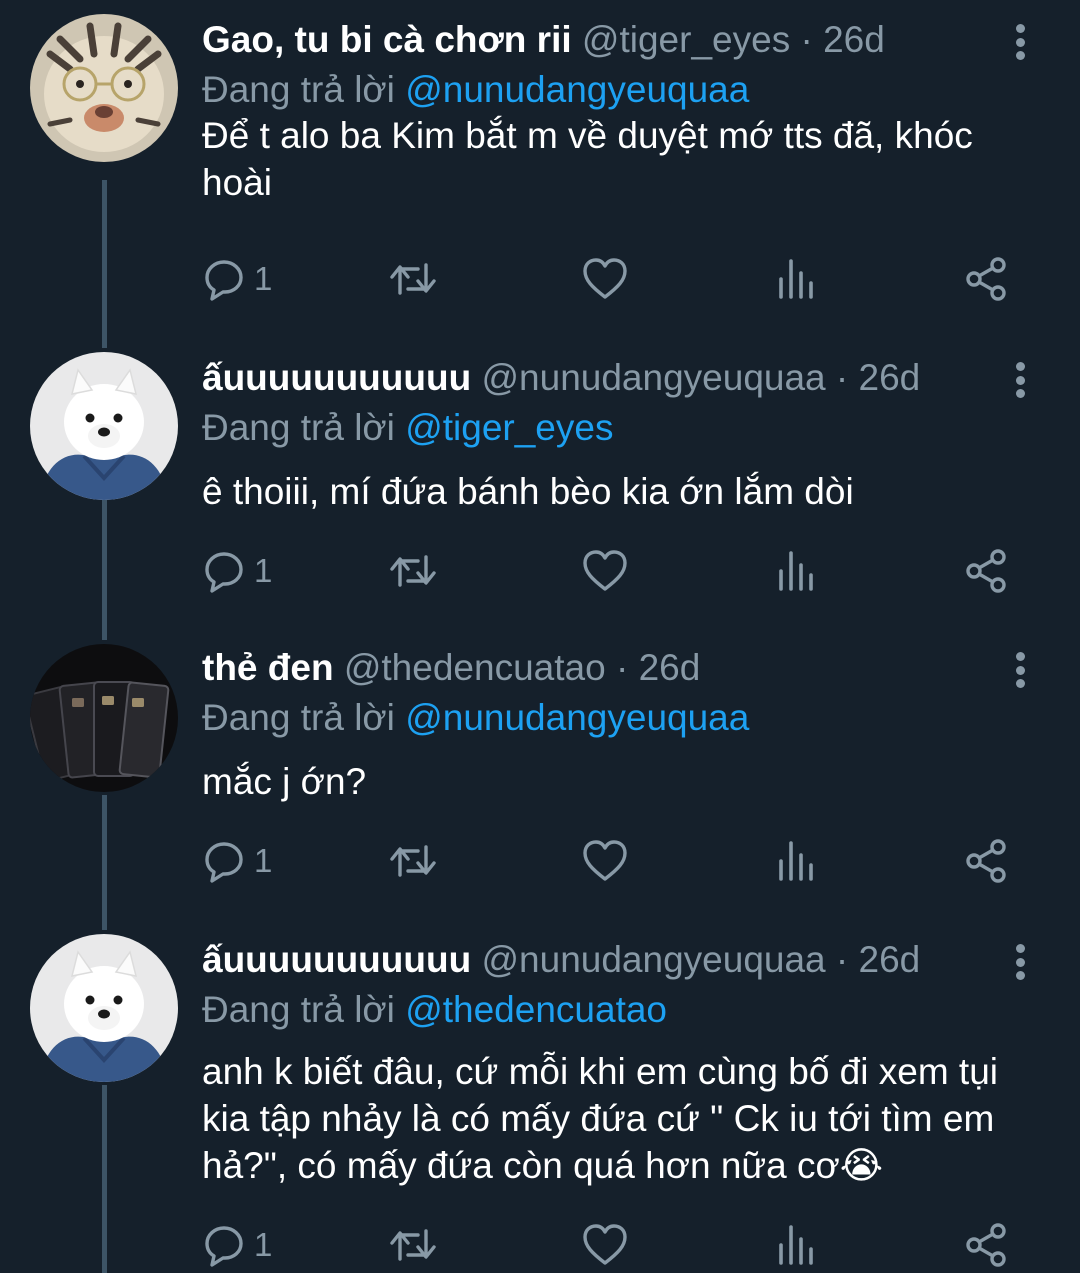  I want to click on replying-to: Đang trả lời @tiger_eyes, so click(407, 428).